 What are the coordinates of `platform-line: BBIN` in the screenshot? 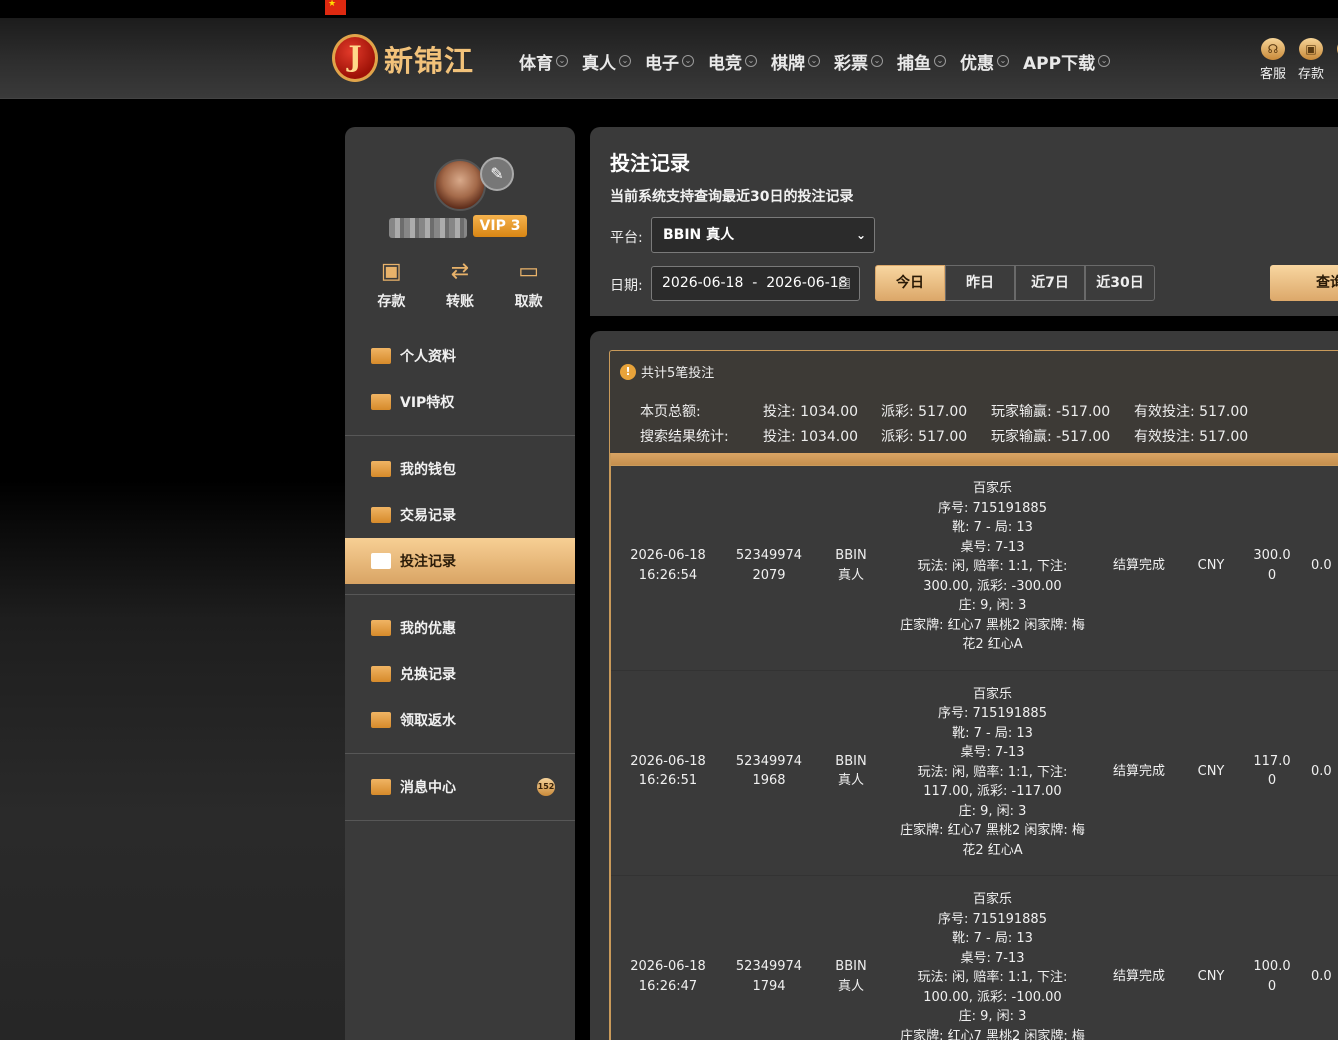 It's located at (851, 966).